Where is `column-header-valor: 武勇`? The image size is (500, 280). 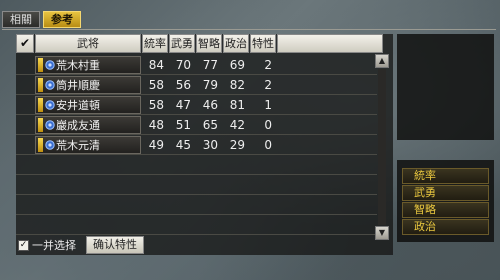 column-header-valor: 武勇 is located at coordinates (182, 43).